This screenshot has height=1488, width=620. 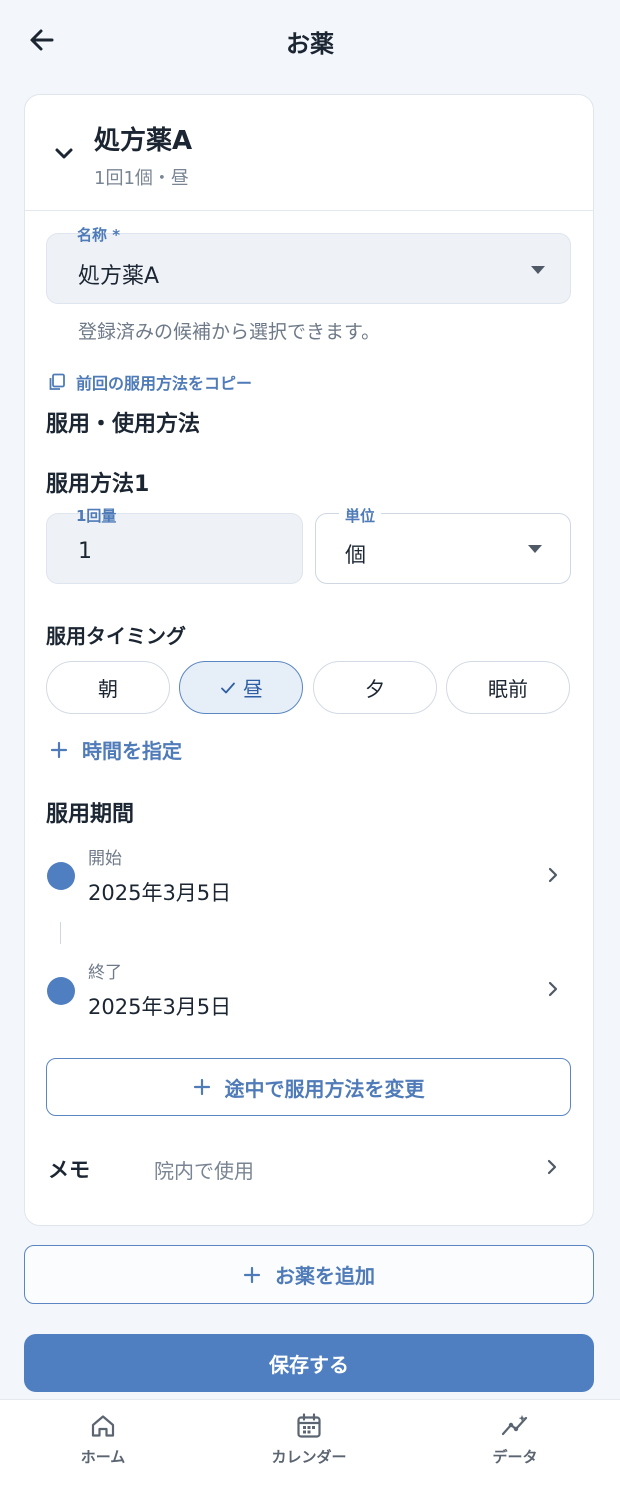 I want to click on card-divider, so click(x=309, y=210).